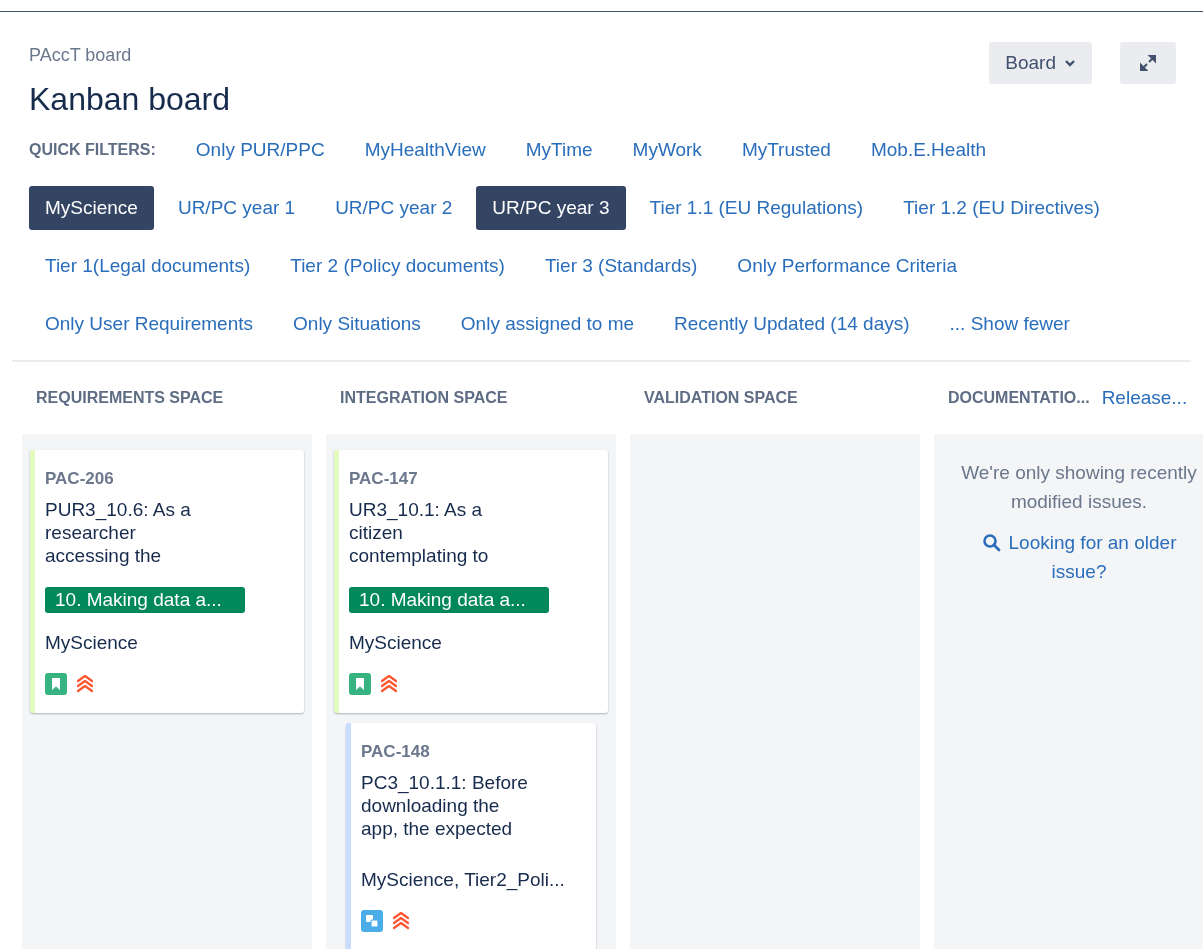  I want to click on issue-key: PAC-148, so click(473, 752).